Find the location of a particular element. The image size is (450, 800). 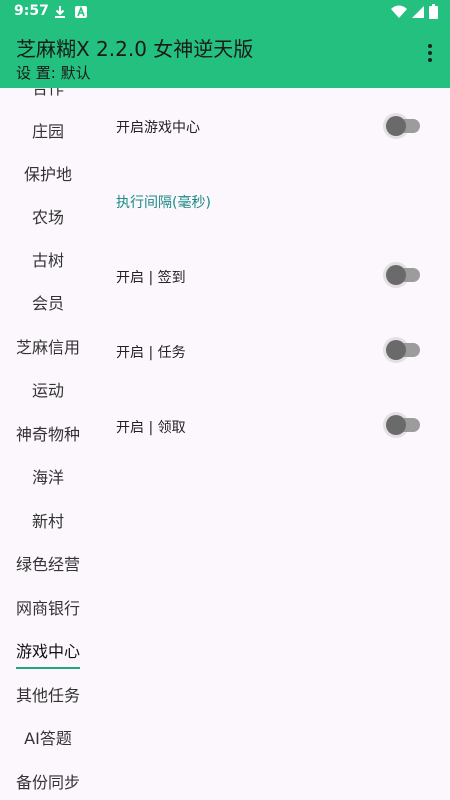

more-vert-icon is located at coordinates (430, 53).